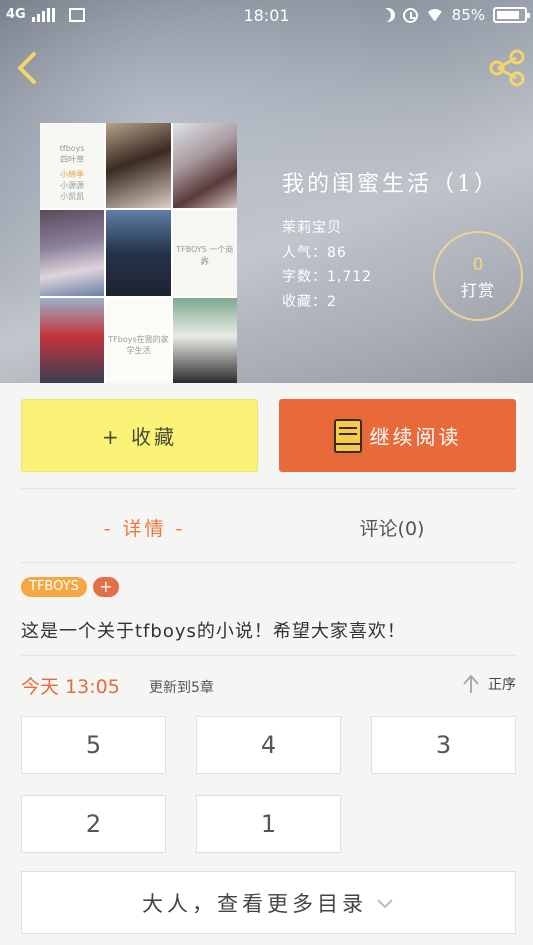  I want to click on sort-order-button: 正序, so click(489, 684).